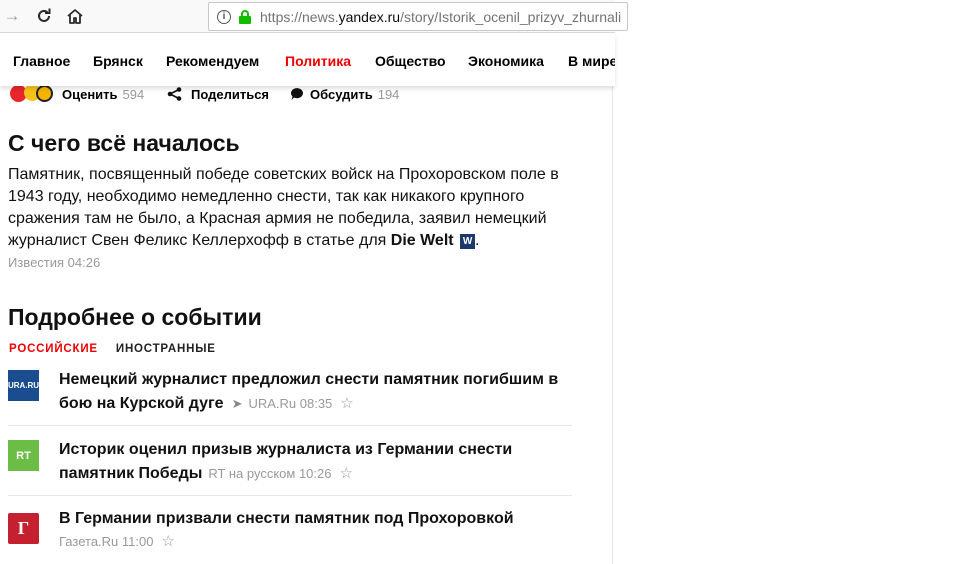 The image size is (960, 564). What do you see at coordinates (23, 455) in the screenshot?
I see `rt-logo: RT` at bounding box center [23, 455].